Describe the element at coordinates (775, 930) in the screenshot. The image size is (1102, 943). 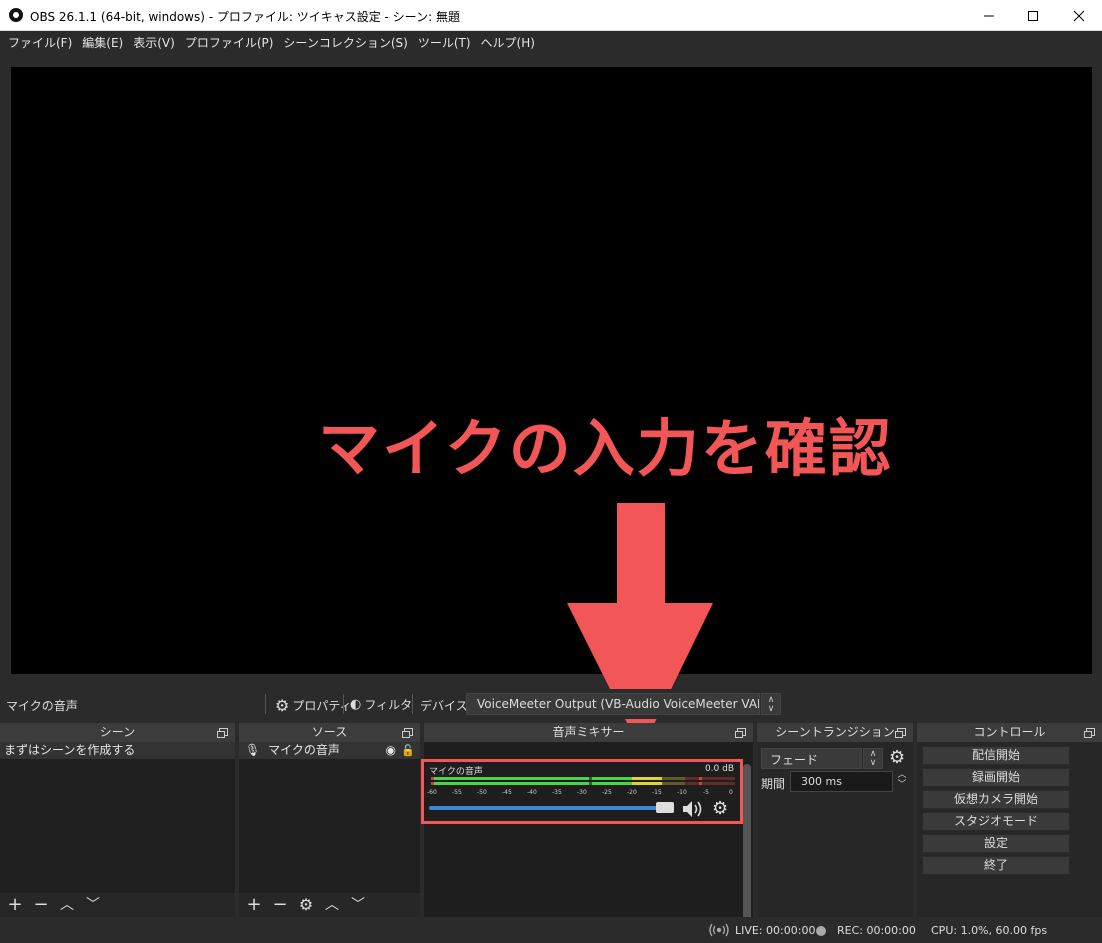
I see `live-time: LIVE: 00:00:00` at that location.